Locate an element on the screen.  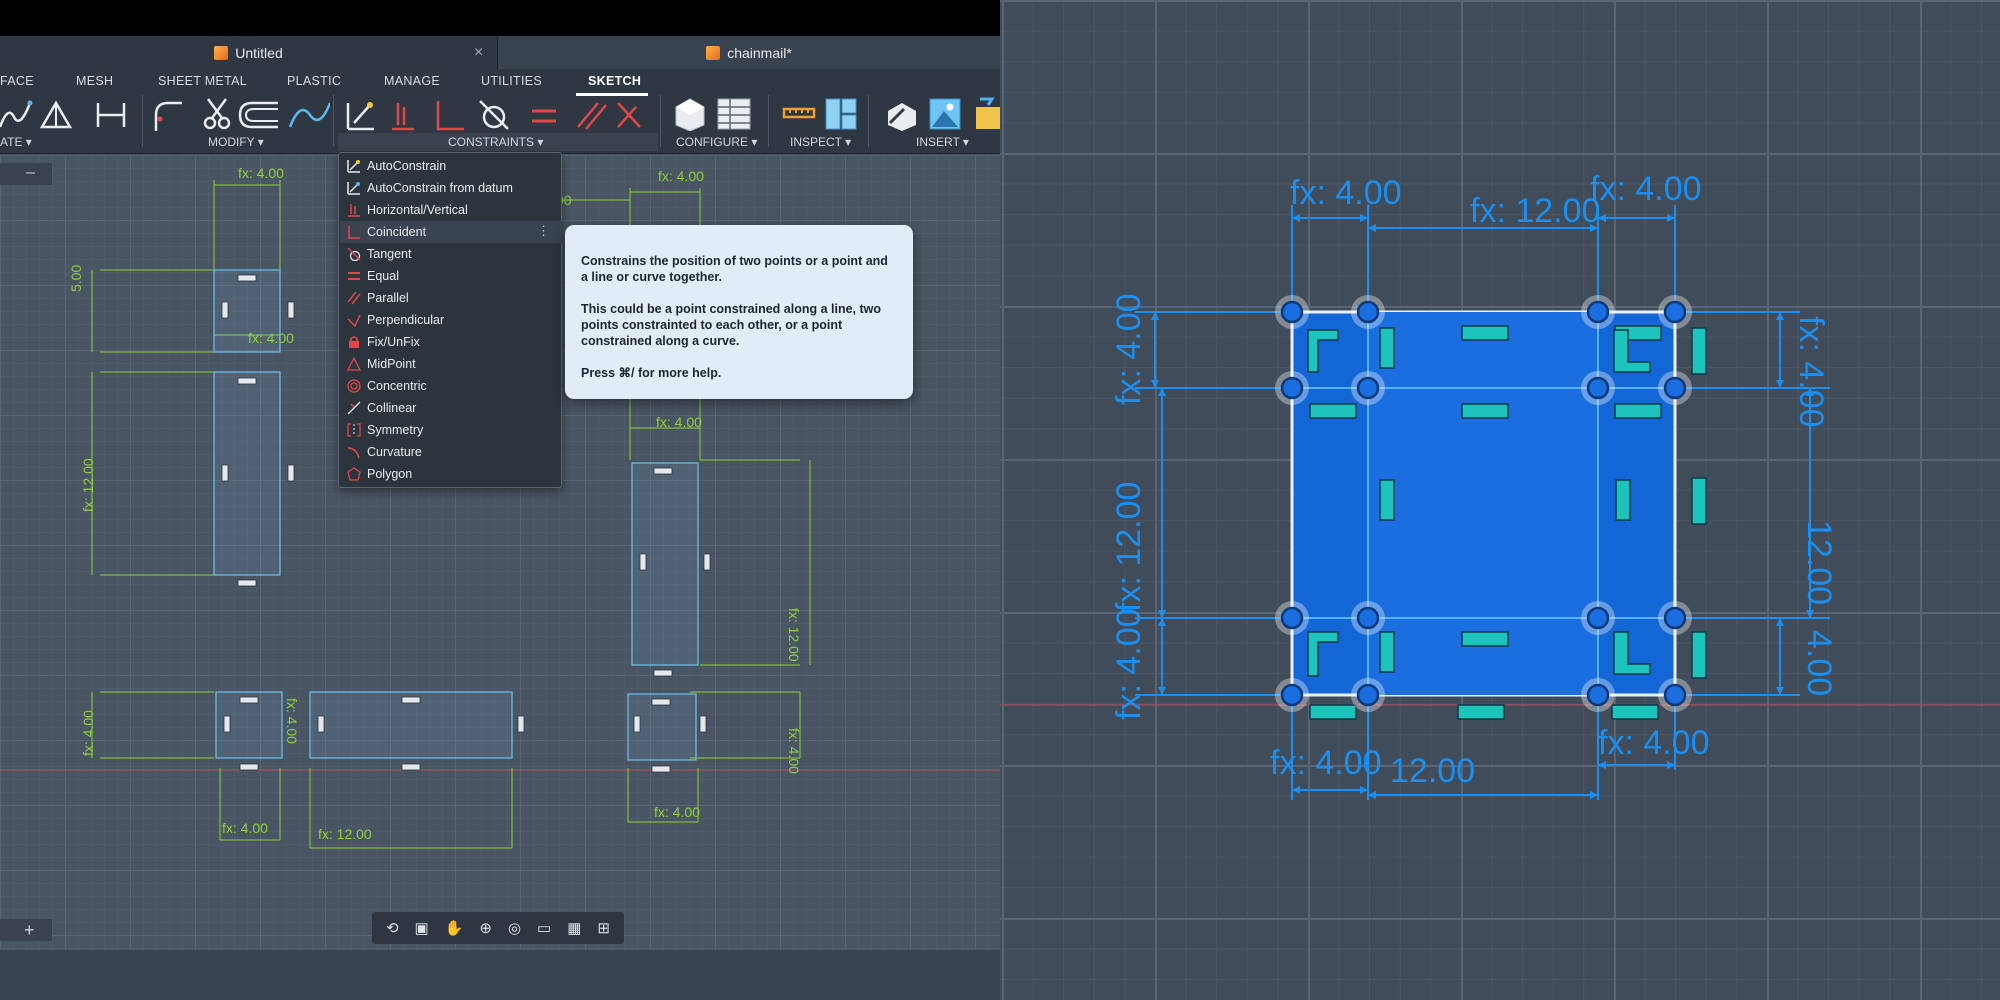
collapse-panel-button: – is located at coordinates (26, 174).